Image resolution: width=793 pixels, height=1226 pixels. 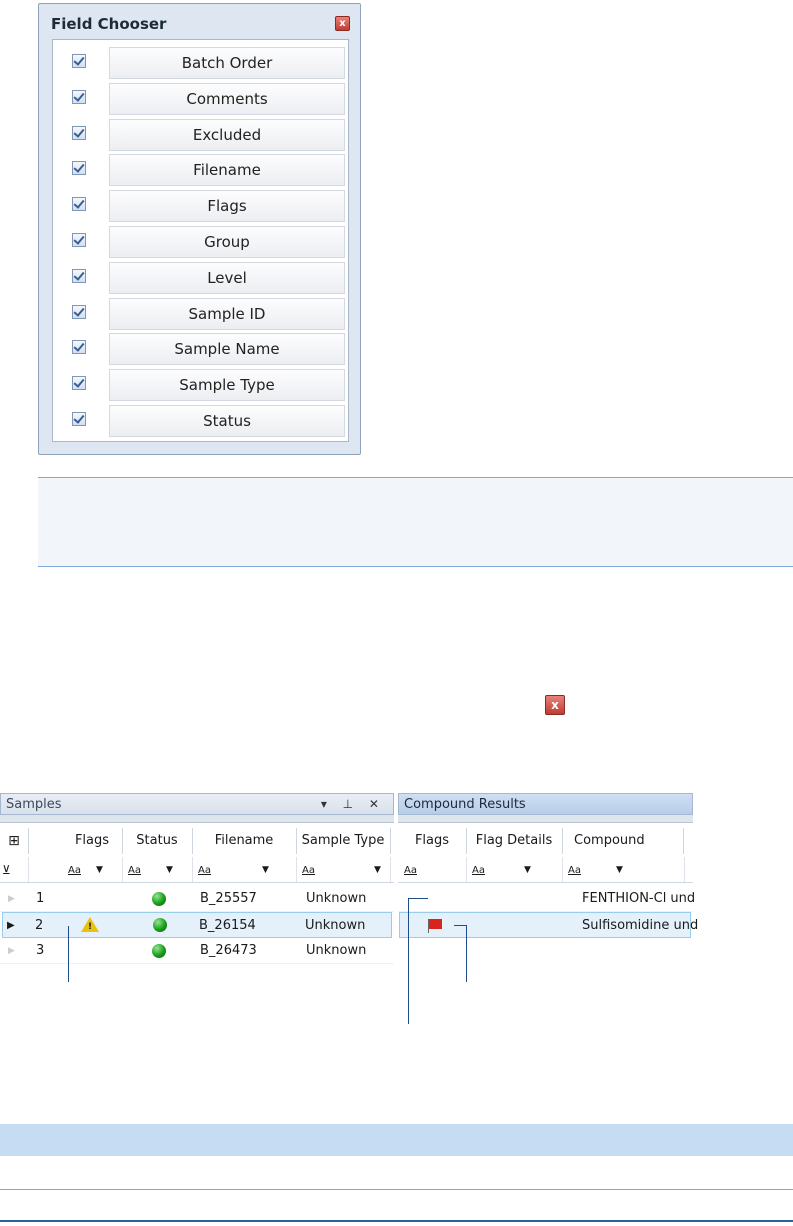 I want to click on filter-icon: ⊻, so click(x=15, y=869).